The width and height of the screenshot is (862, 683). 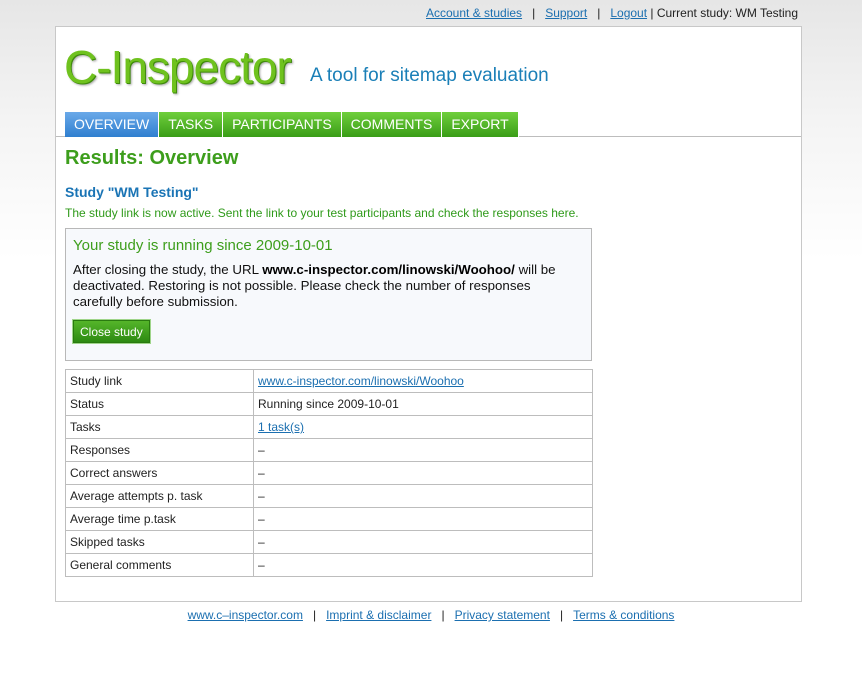 I want to click on running-status: Your study is running since 2009-10-01, so click(x=203, y=245).